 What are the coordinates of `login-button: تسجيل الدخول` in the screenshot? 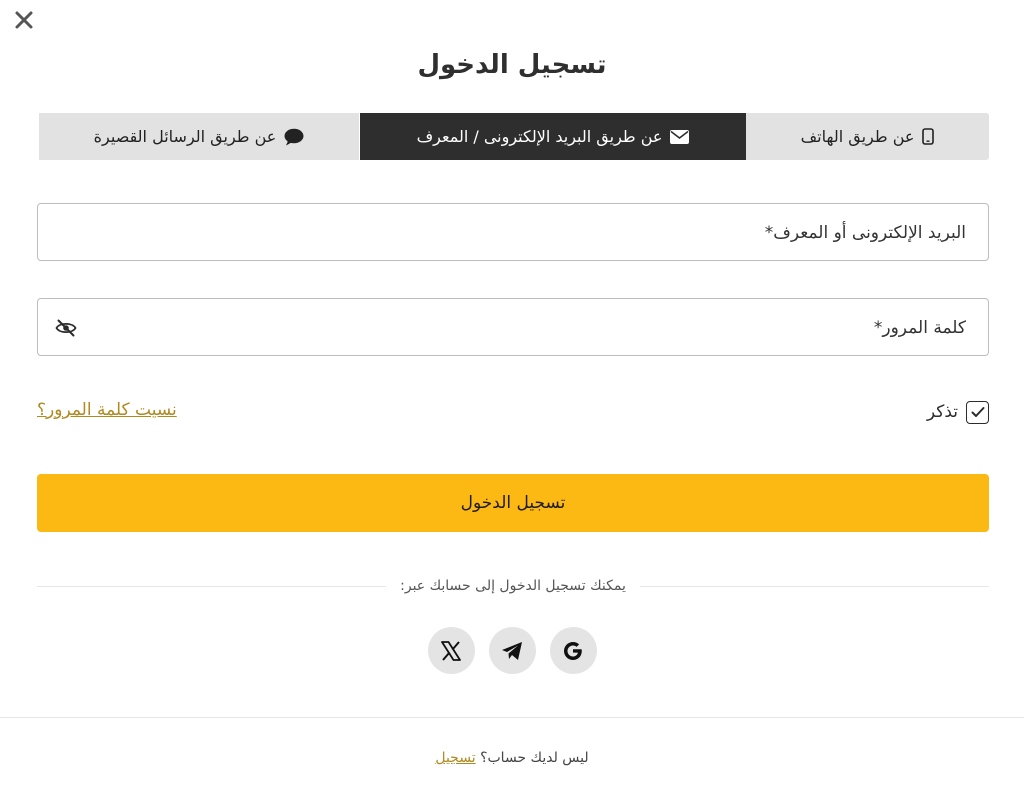 It's located at (513, 503).